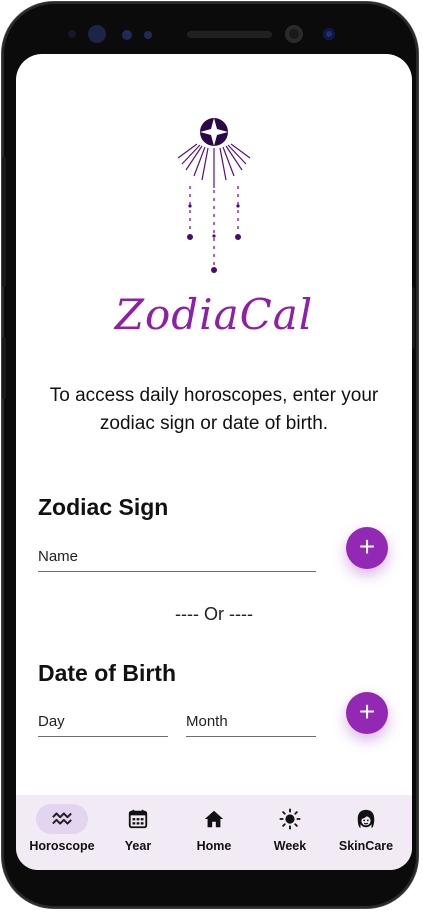 This screenshot has height=912, width=423. I want to click on date-of-birth-title: Date of Birth, so click(107, 673).